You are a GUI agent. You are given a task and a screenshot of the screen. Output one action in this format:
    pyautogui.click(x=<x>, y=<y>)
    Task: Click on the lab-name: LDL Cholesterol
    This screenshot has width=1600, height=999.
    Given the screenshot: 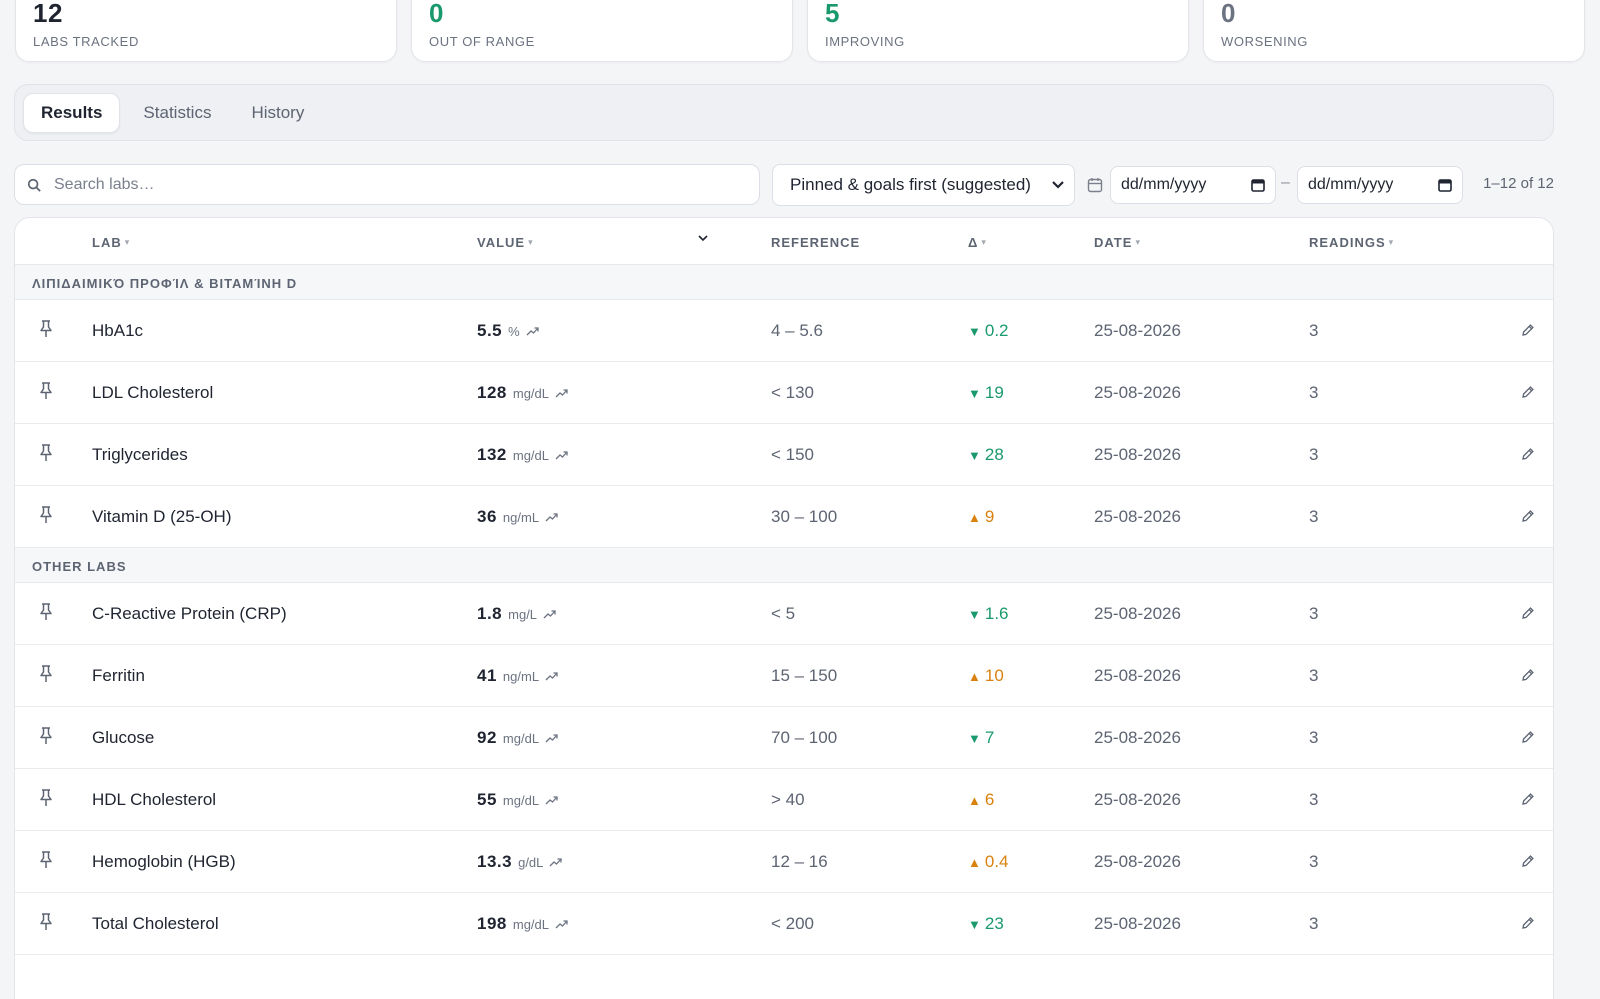 What is the action you would take?
    pyautogui.click(x=152, y=393)
    